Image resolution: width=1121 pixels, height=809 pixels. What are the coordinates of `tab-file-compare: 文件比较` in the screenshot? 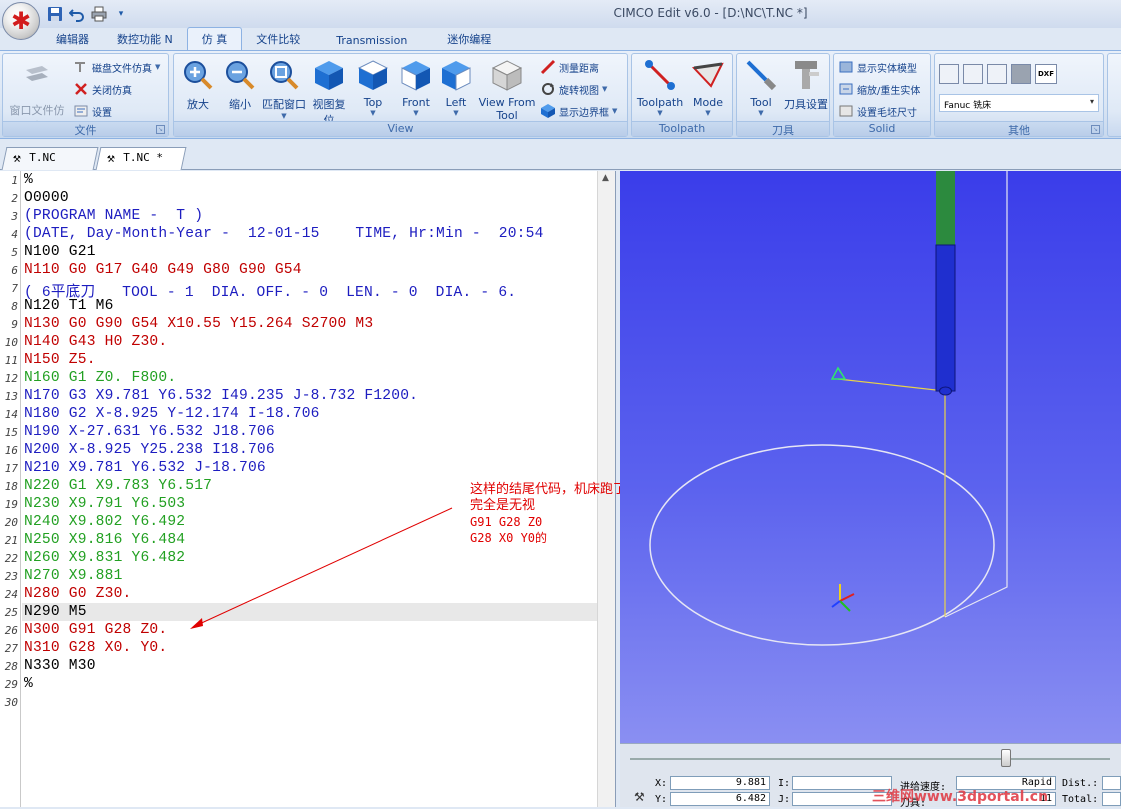 It's located at (278, 39).